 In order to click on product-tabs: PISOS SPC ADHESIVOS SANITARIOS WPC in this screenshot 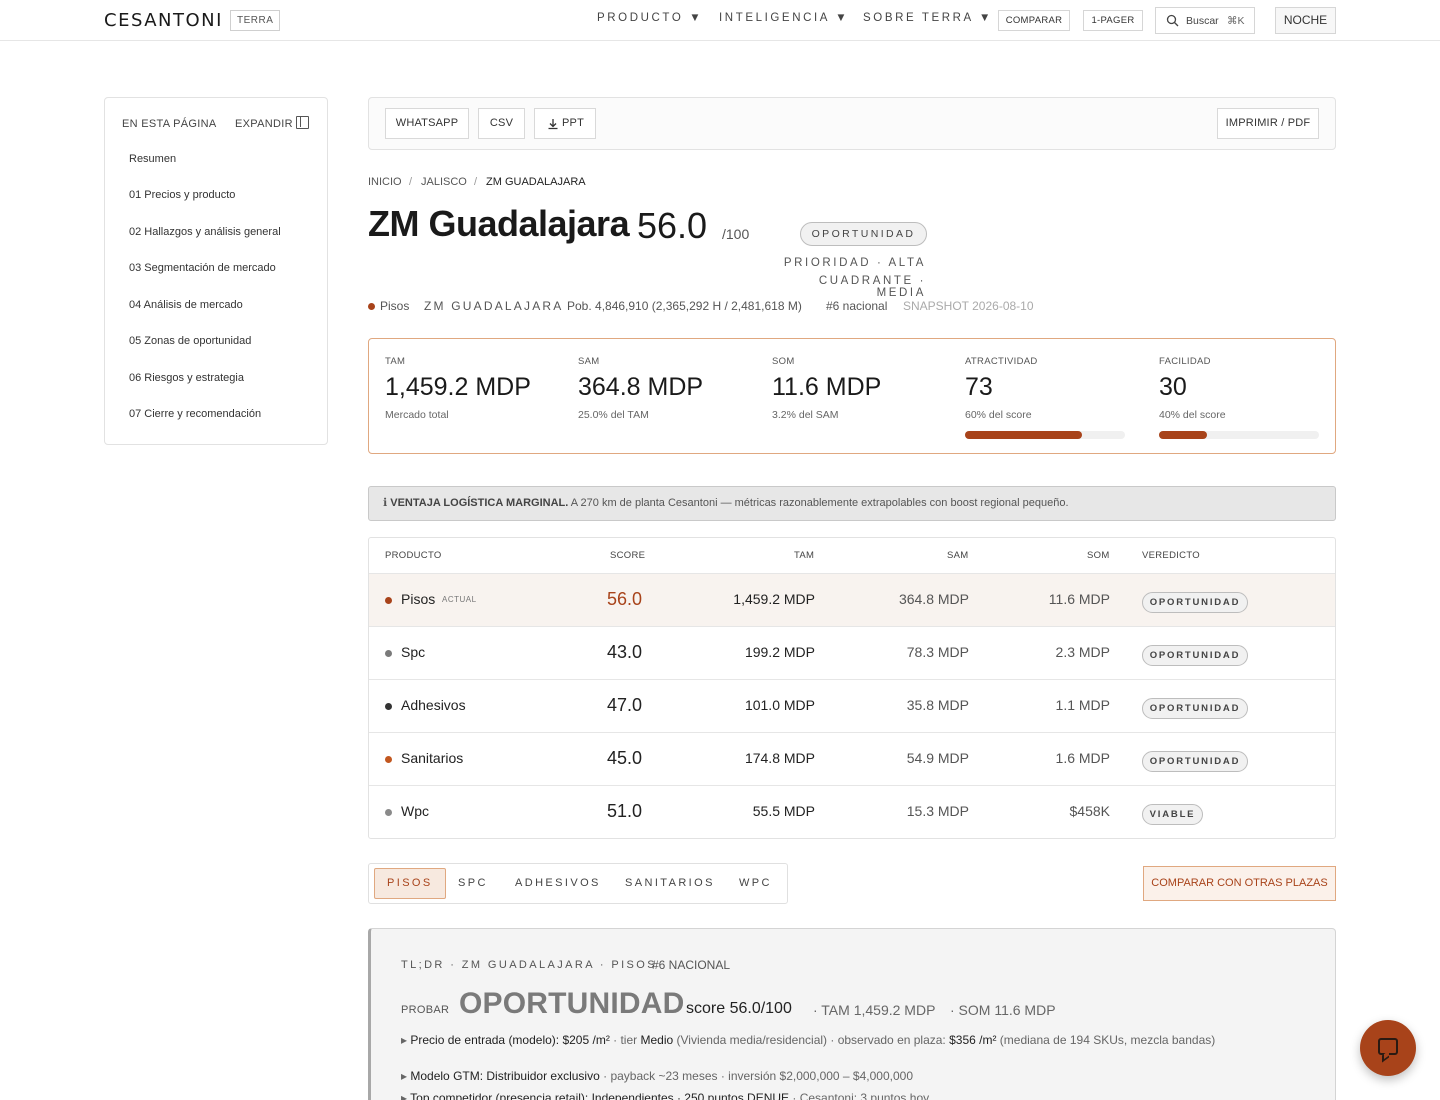, I will do `click(578, 883)`.